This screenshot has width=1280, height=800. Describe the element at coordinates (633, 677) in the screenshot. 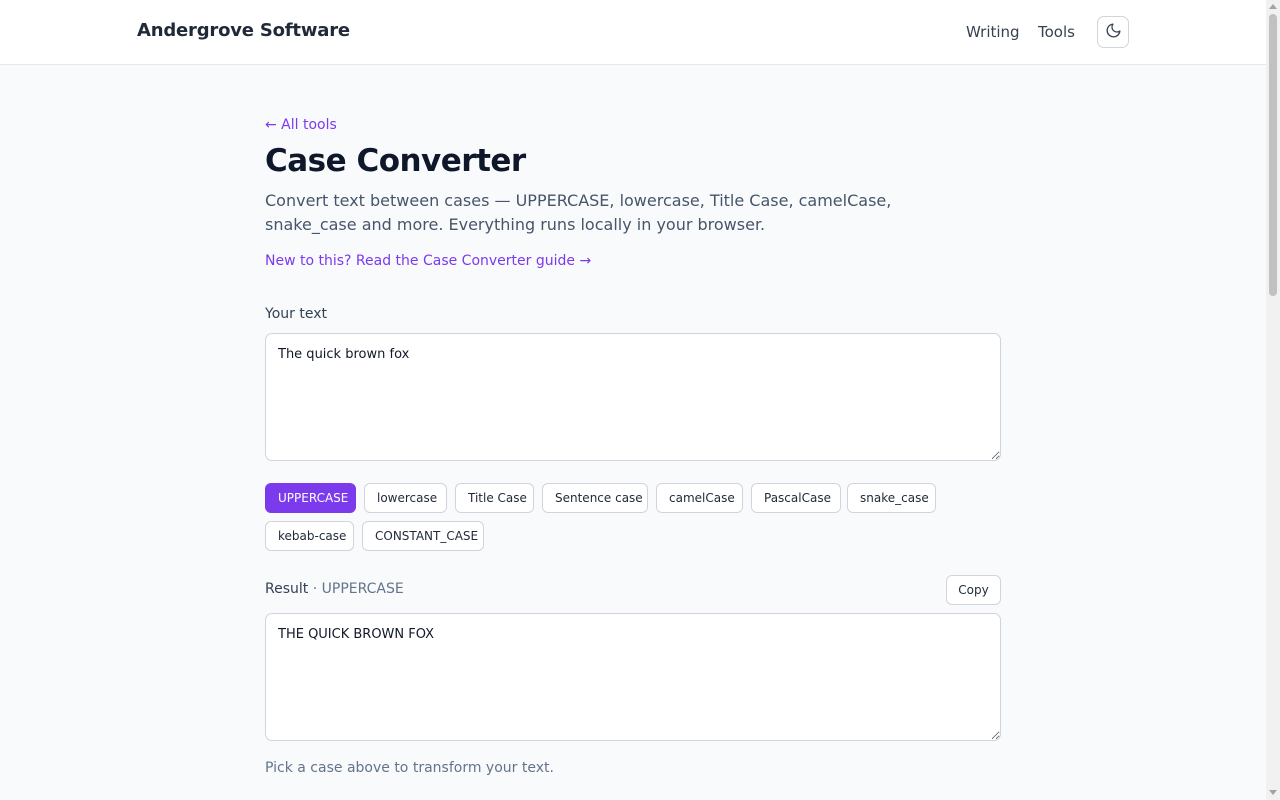

I see `result-output` at that location.